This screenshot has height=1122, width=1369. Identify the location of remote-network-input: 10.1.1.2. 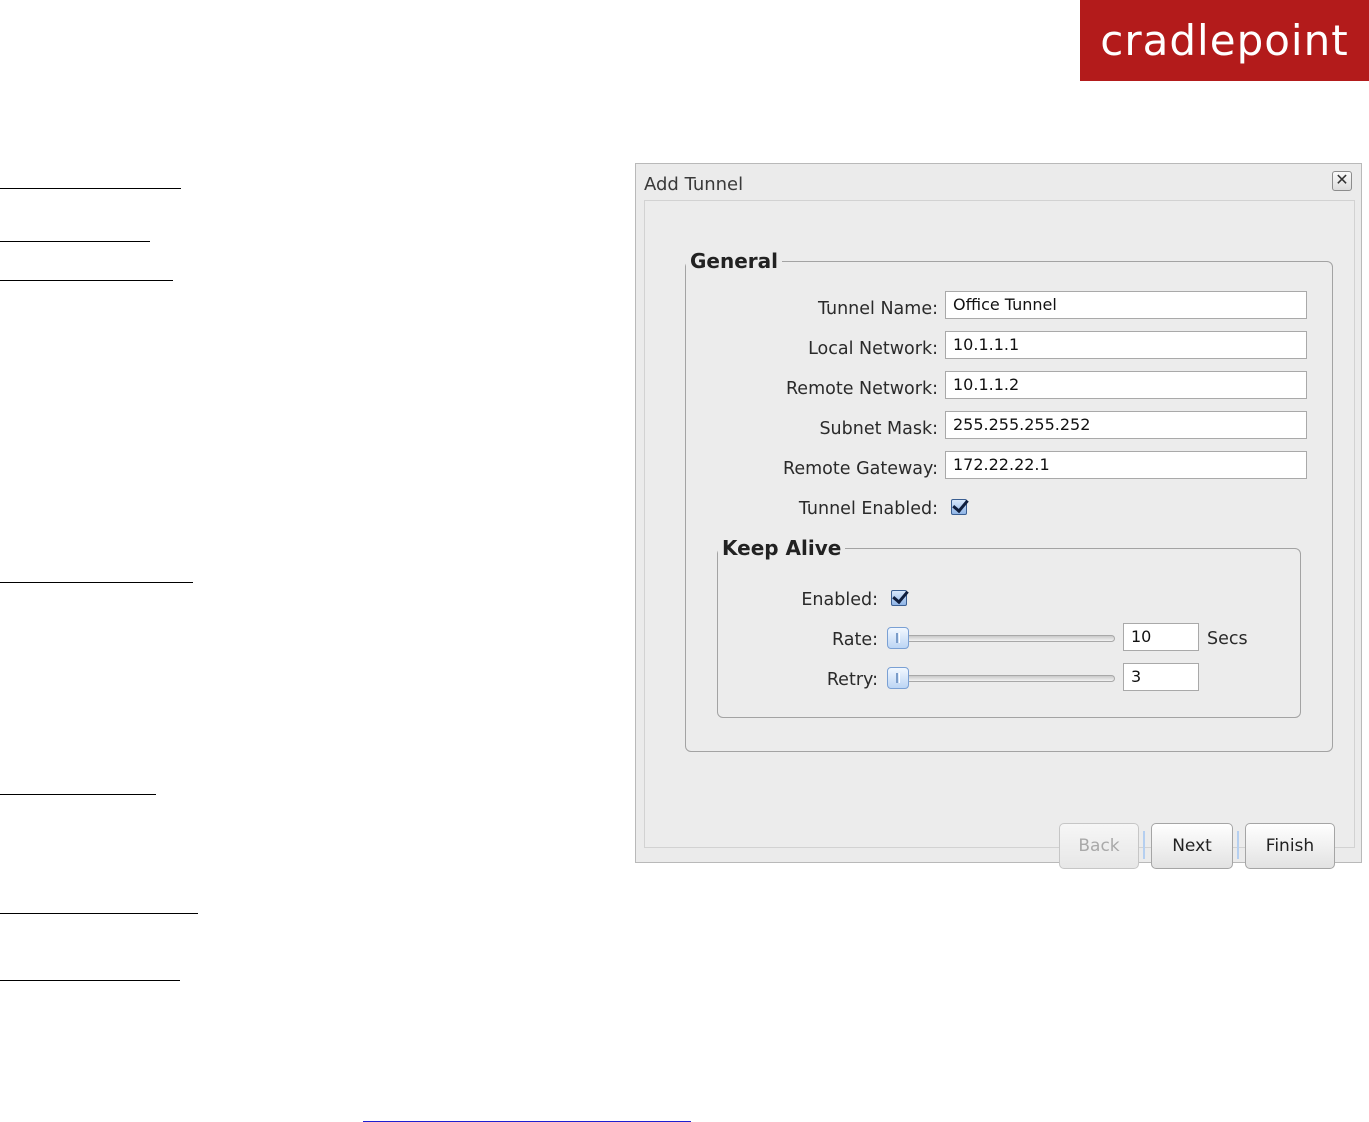
(1126, 385).